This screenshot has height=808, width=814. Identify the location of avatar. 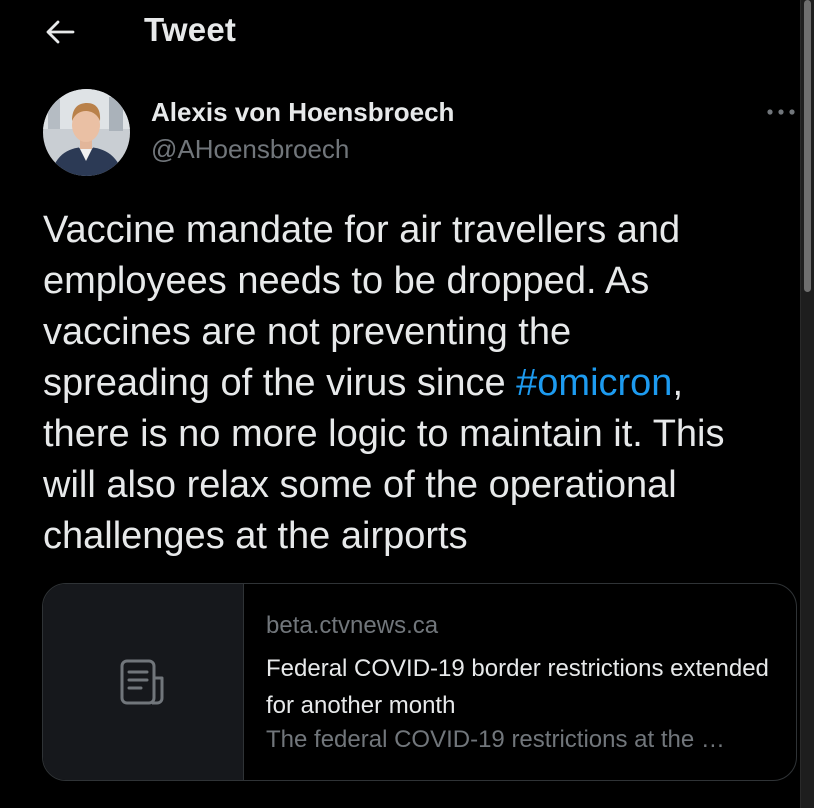
(86, 132).